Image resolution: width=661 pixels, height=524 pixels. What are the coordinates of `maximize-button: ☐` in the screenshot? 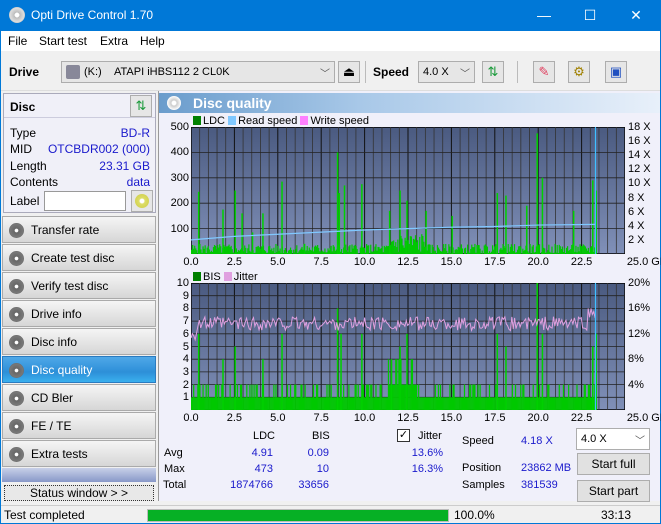 It's located at (590, 15).